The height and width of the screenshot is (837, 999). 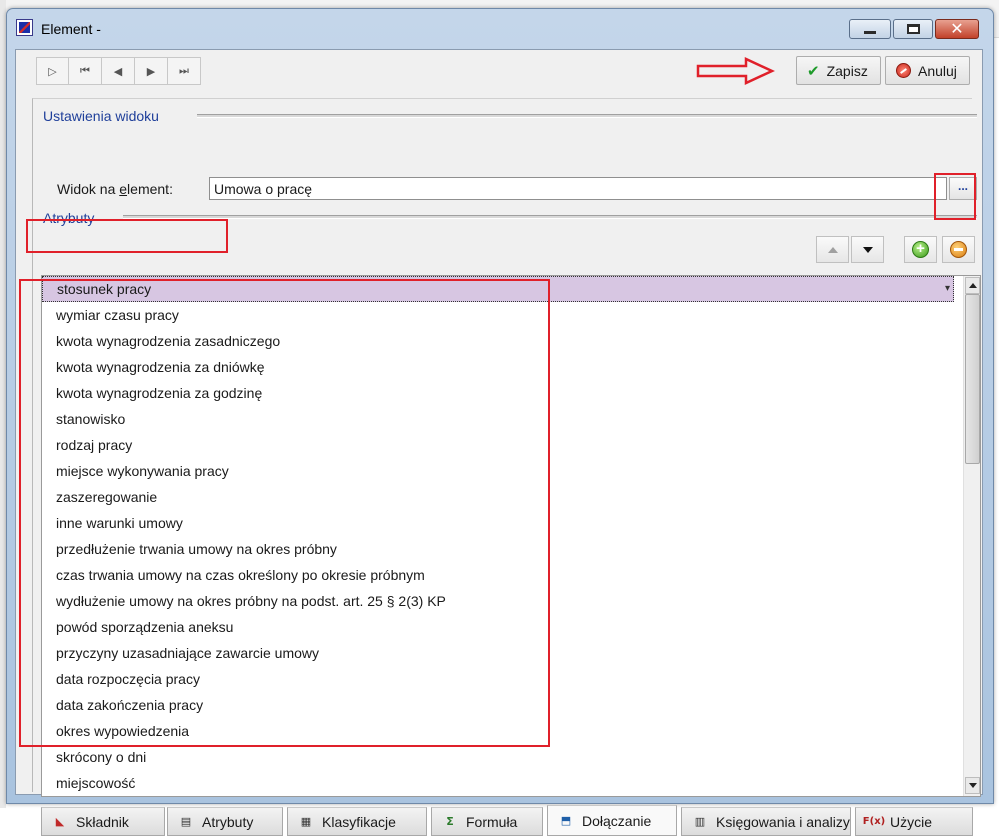 What do you see at coordinates (498, 523) in the screenshot?
I see `list-item: inne warunki umowy` at bounding box center [498, 523].